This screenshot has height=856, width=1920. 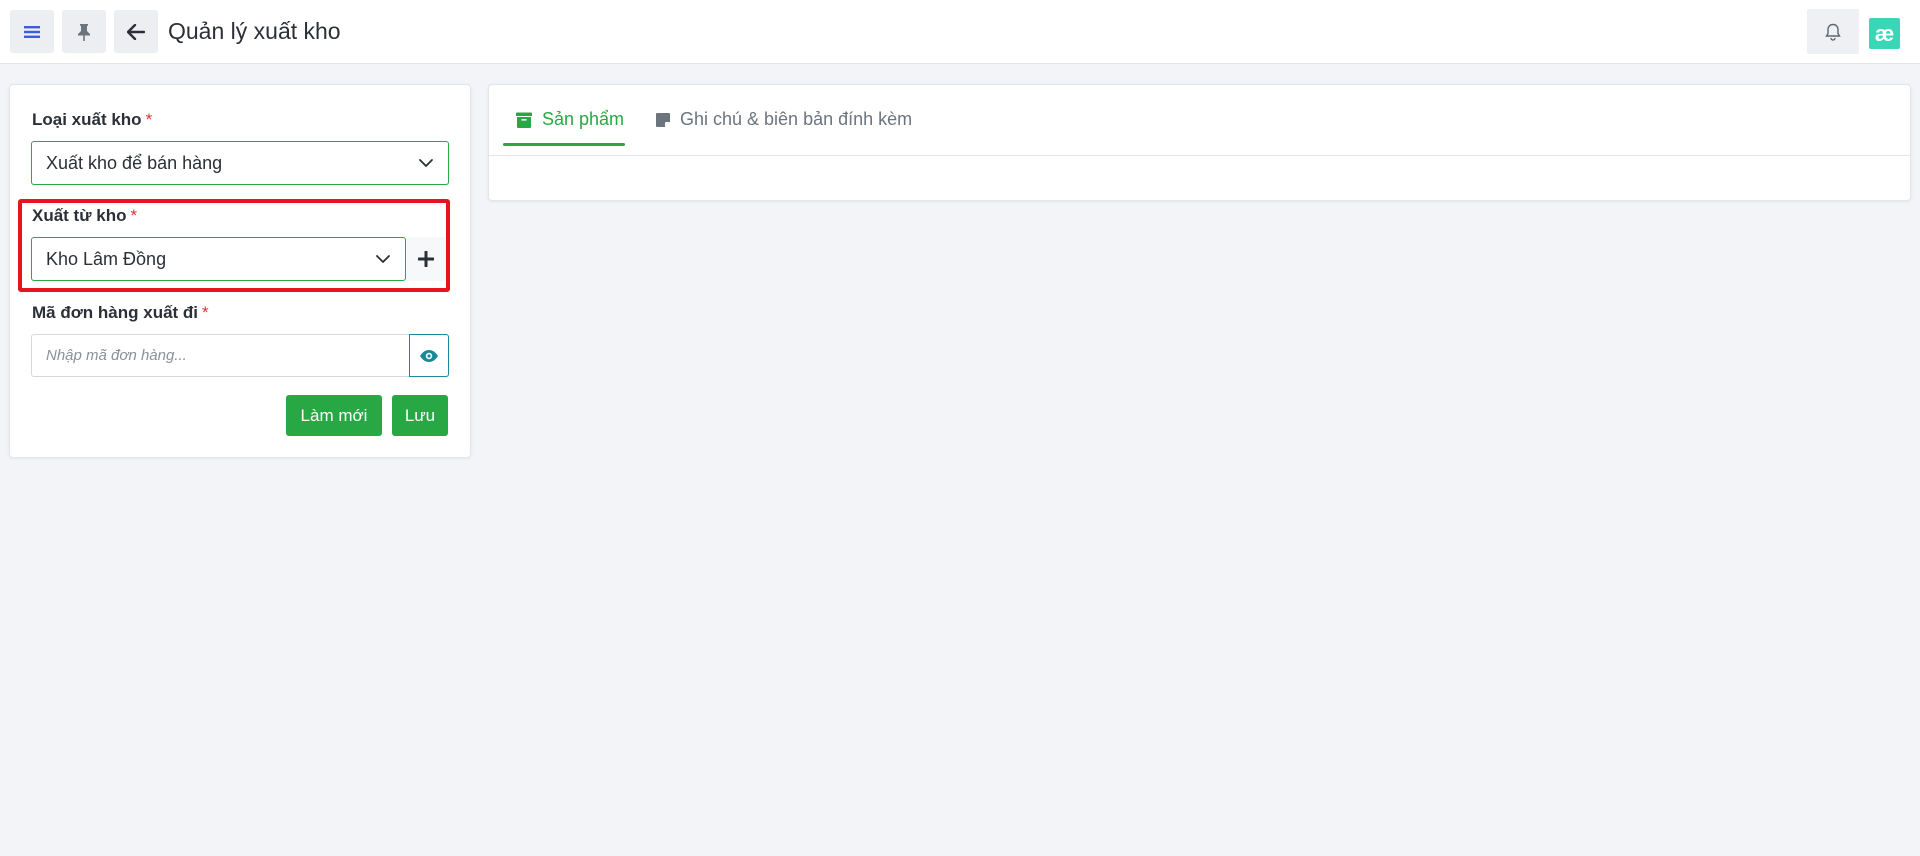 I want to click on view-order-button, so click(x=429, y=355).